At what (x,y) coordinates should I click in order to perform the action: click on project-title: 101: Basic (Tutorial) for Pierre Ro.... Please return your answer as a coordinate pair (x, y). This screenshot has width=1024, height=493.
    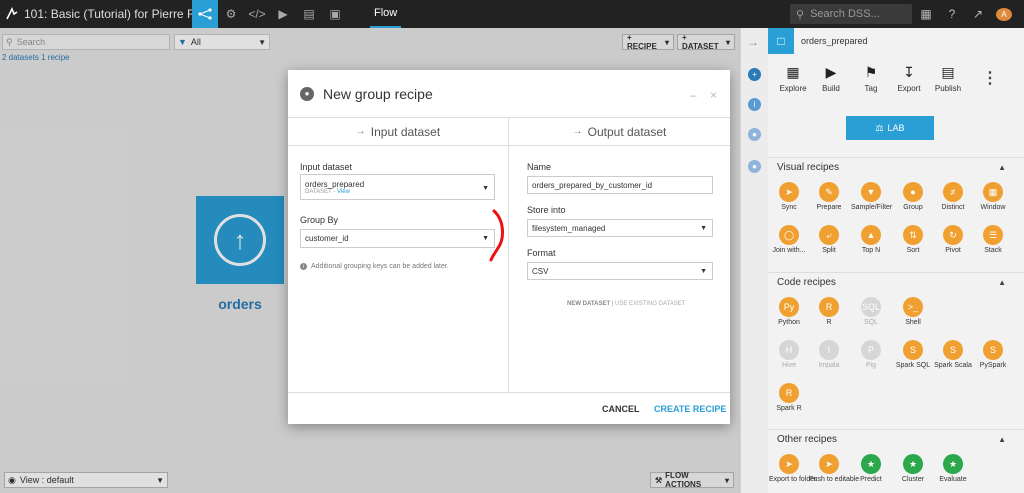
    Looking at the image, I should click on (108, 14).